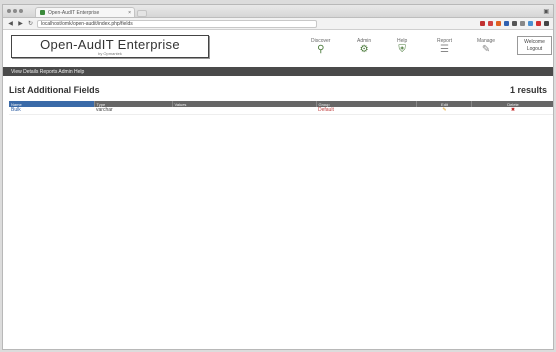  Describe the element at coordinates (444, 46) in the screenshot. I see `report-icon: Report ☰` at that location.